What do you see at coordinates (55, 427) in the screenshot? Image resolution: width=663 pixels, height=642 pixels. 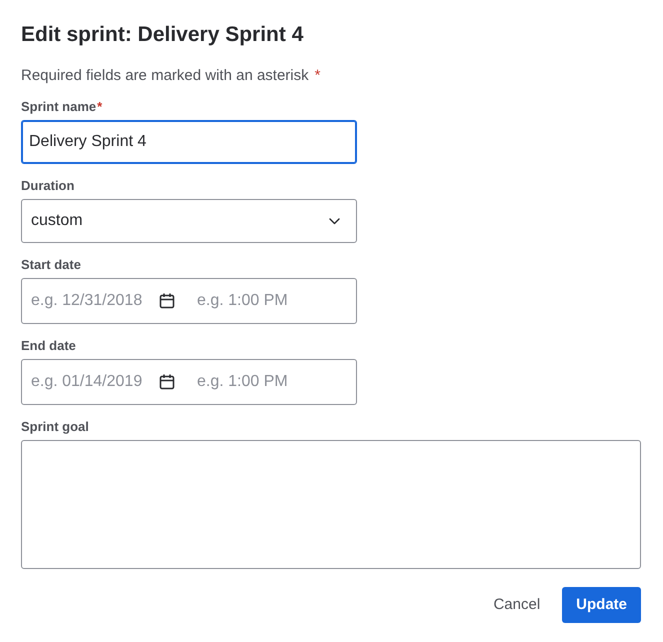 I see `field-label: Sprint goal` at bounding box center [55, 427].